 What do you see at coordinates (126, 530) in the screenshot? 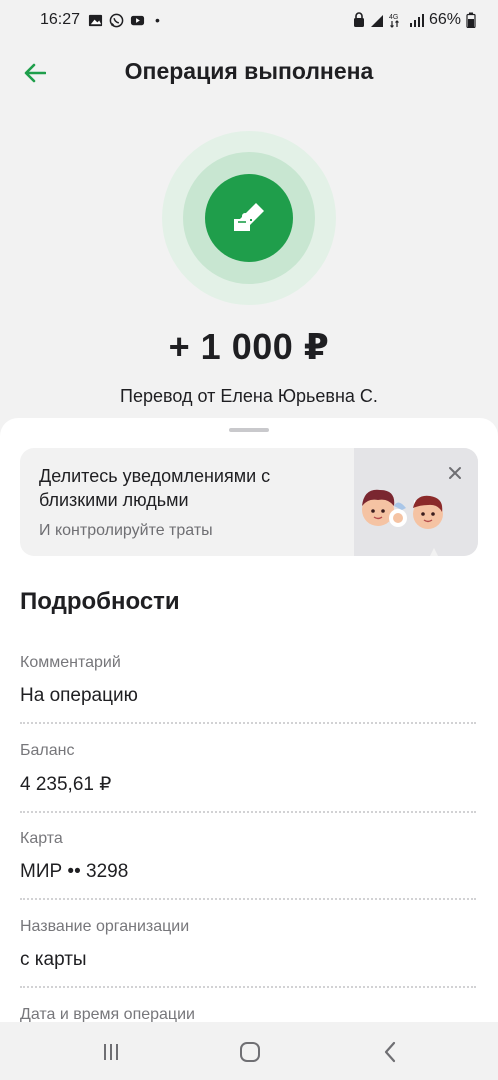
I see `promo-subtitle: И контролируйте траты` at bounding box center [126, 530].